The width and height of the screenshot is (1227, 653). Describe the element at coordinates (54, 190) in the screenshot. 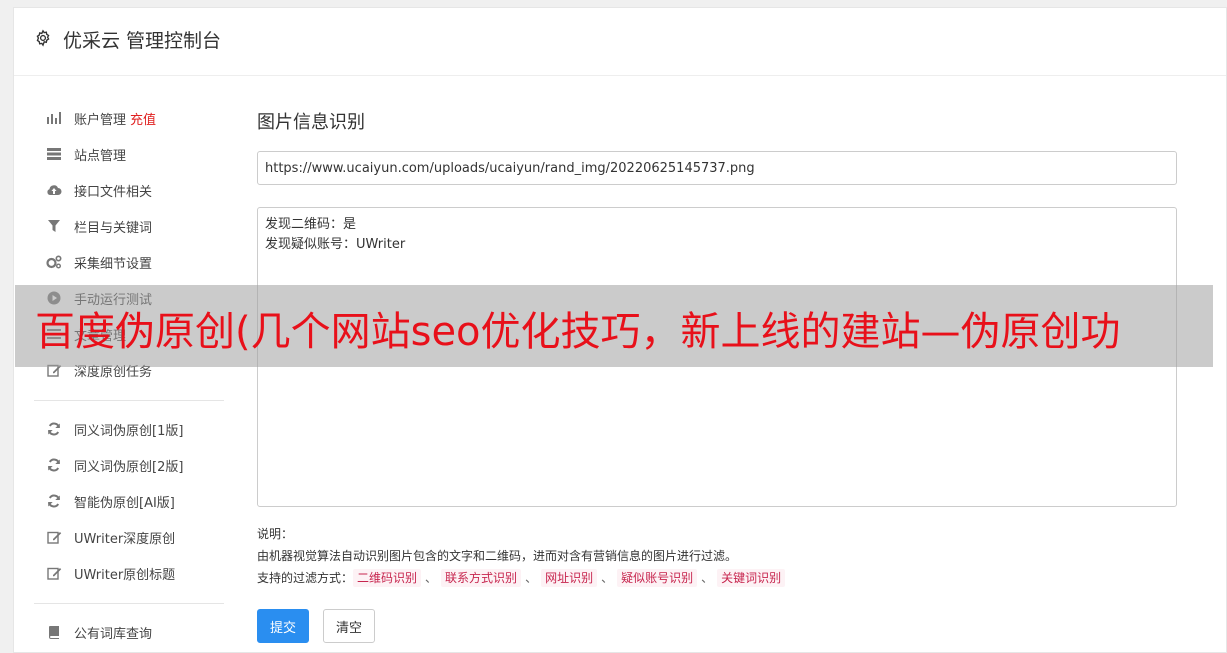

I see `cloud-upload-icon` at that location.